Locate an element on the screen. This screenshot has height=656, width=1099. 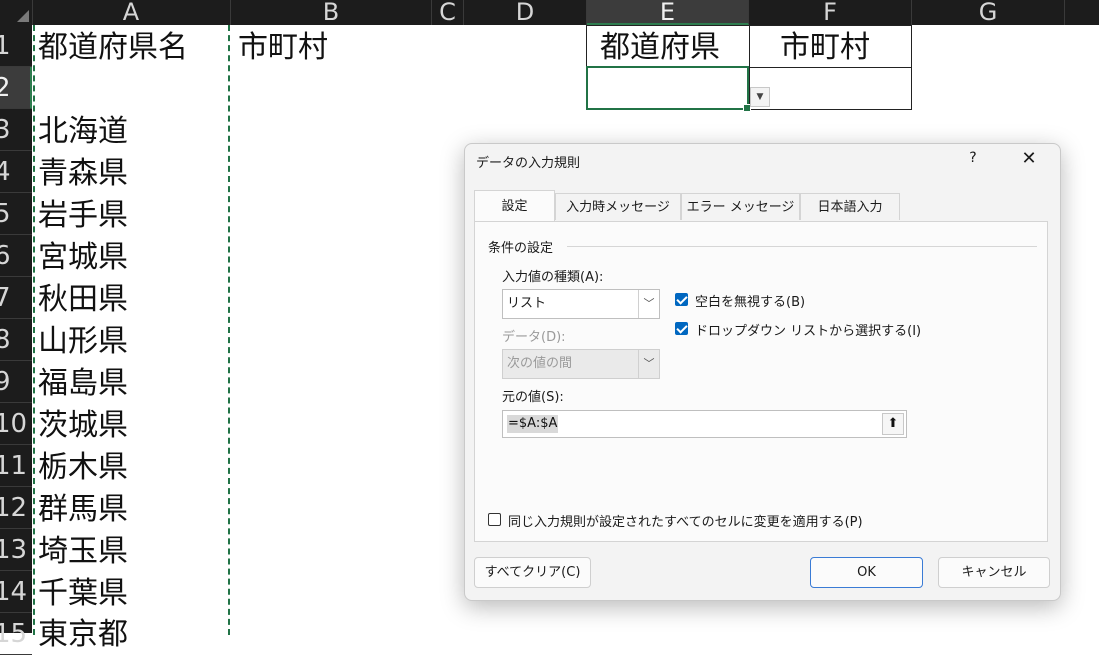
group-divider is located at coordinates (802, 246).